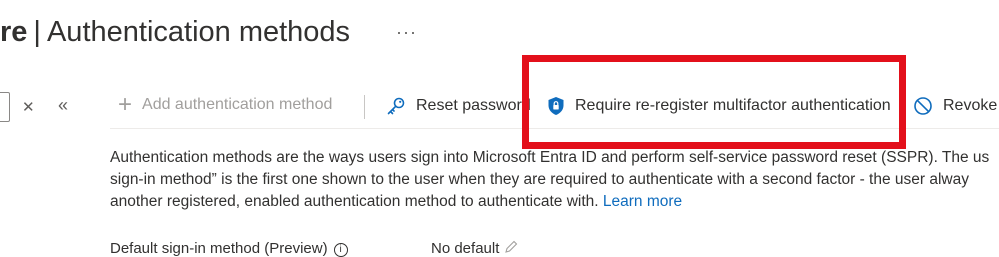 The width and height of the screenshot is (999, 257). Describe the element at coordinates (511, 247) in the screenshot. I see `edit-pencil-icon` at that location.